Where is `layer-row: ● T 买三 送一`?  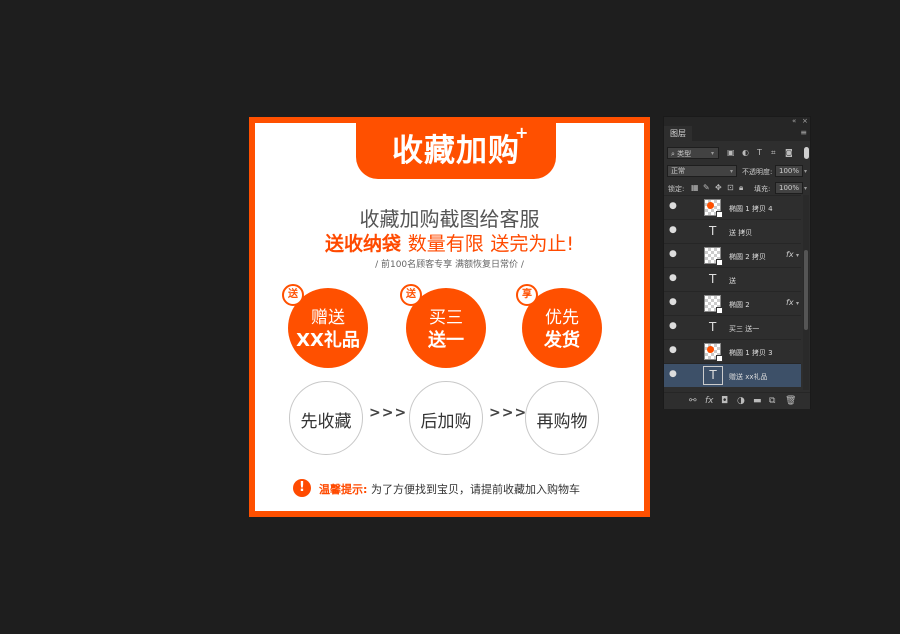
layer-row: ● T 买三 送一 is located at coordinates (732, 327).